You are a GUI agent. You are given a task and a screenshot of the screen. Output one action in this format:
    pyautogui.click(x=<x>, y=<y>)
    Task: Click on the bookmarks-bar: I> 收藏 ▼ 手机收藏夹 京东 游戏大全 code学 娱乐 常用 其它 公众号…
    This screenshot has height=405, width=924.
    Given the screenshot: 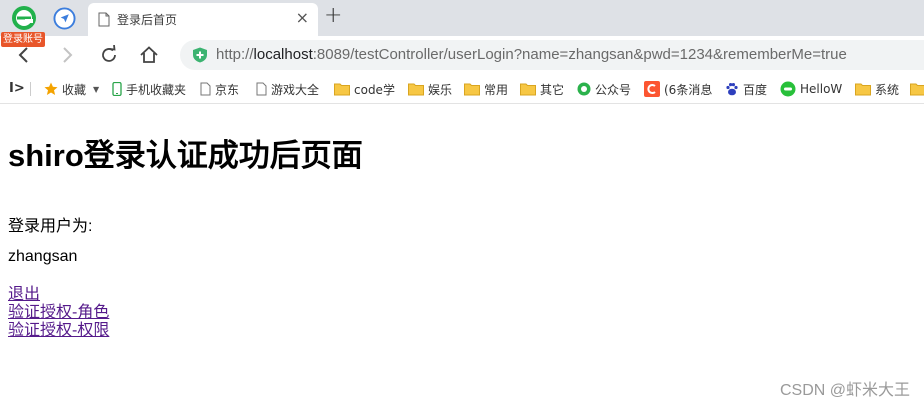 What is the action you would take?
    pyautogui.click(x=462, y=89)
    